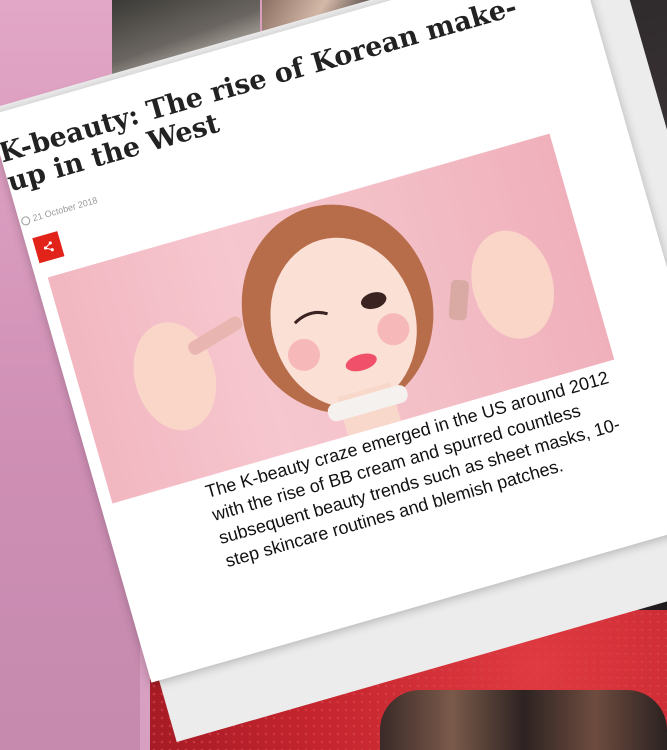 Image resolution: width=667 pixels, height=750 pixels. What do you see at coordinates (26, 220) in the screenshot?
I see `clock-icon` at bounding box center [26, 220].